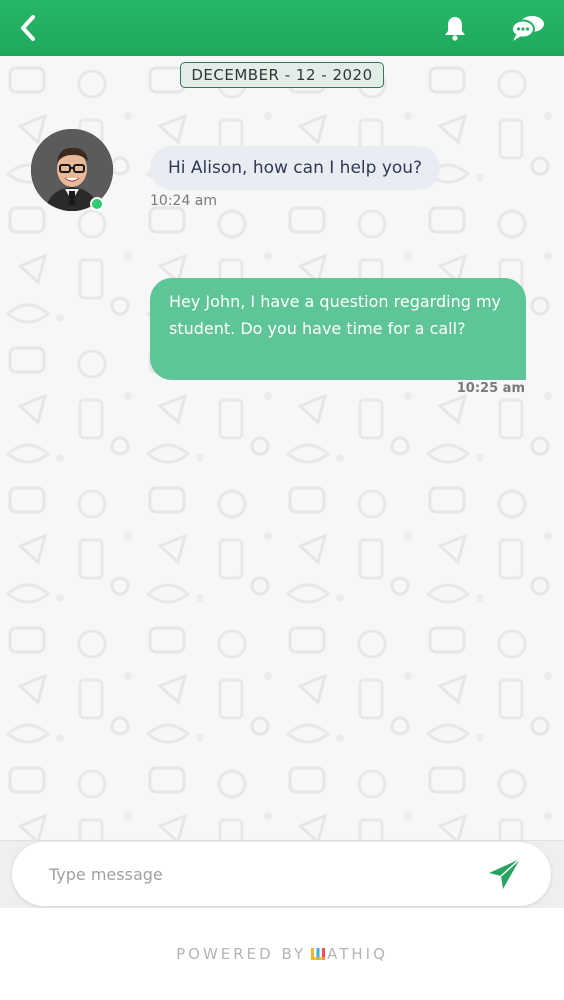  Describe the element at coordinates (268, 874) in the screenshot. I see `message-input` at that location.